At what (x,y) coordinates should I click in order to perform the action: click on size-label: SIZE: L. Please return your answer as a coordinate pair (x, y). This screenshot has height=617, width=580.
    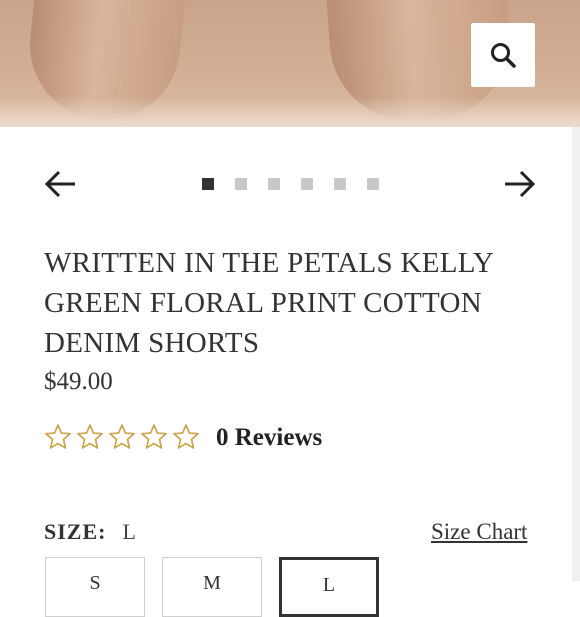
    Looking at the image, I should click on (90, 532).